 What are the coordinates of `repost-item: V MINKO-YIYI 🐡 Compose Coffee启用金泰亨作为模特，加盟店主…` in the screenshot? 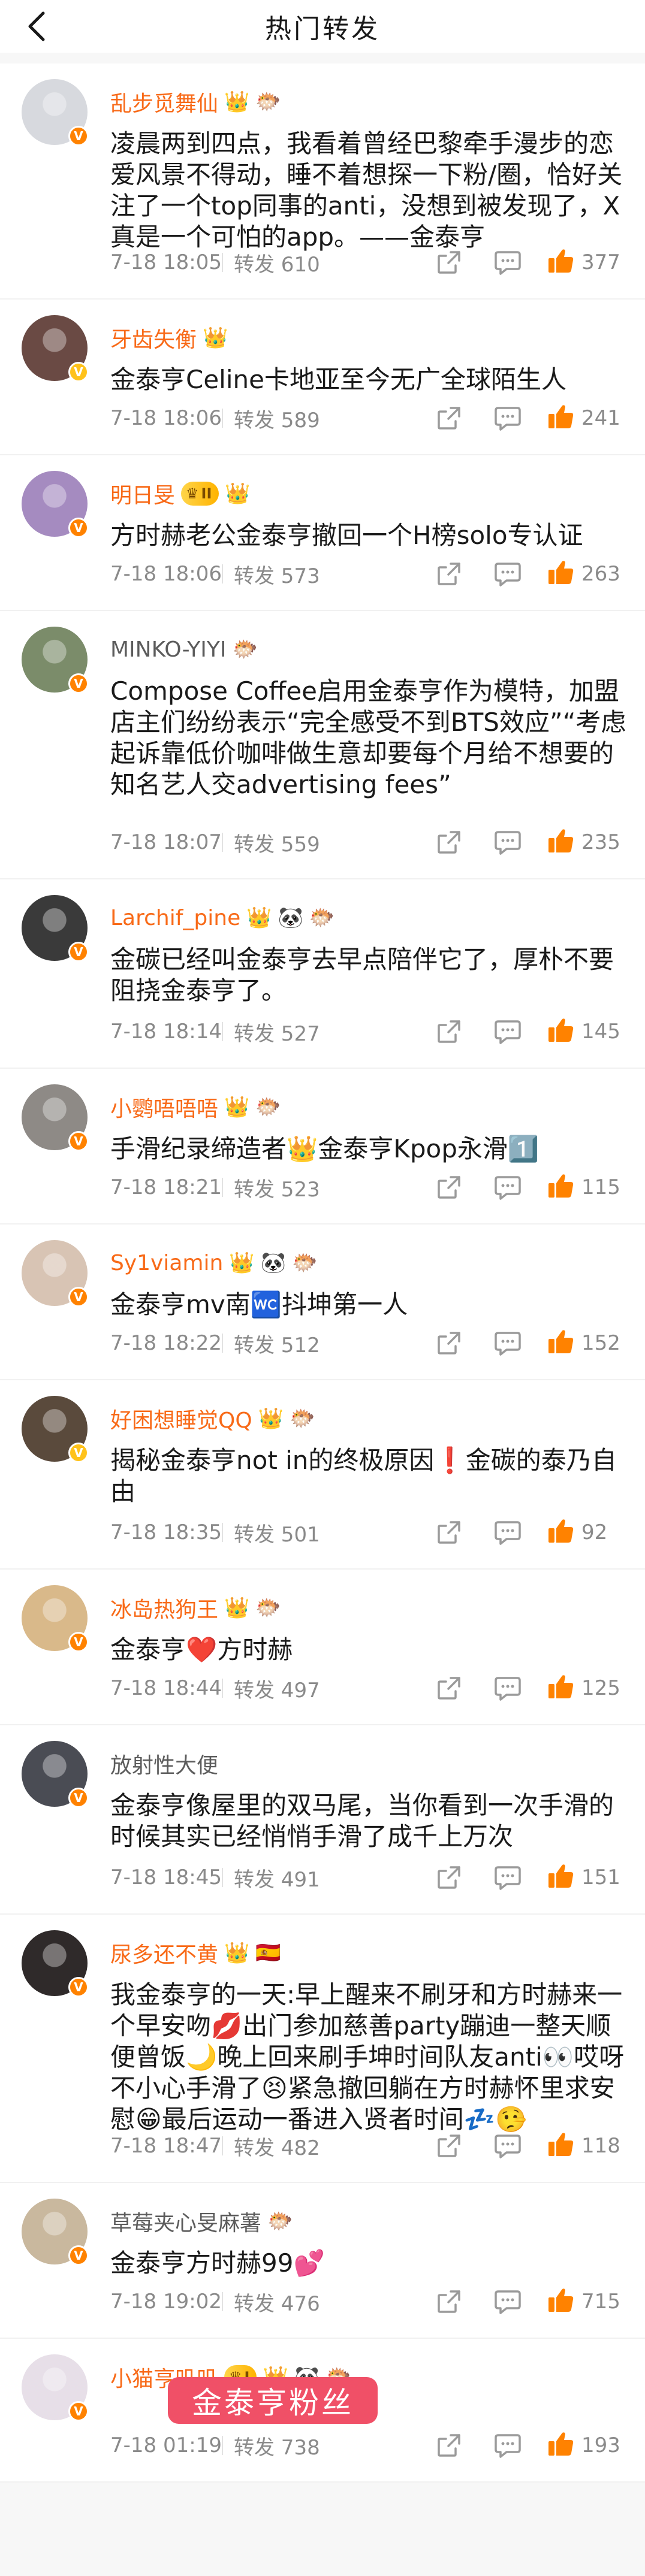 It's located at (322, 745).